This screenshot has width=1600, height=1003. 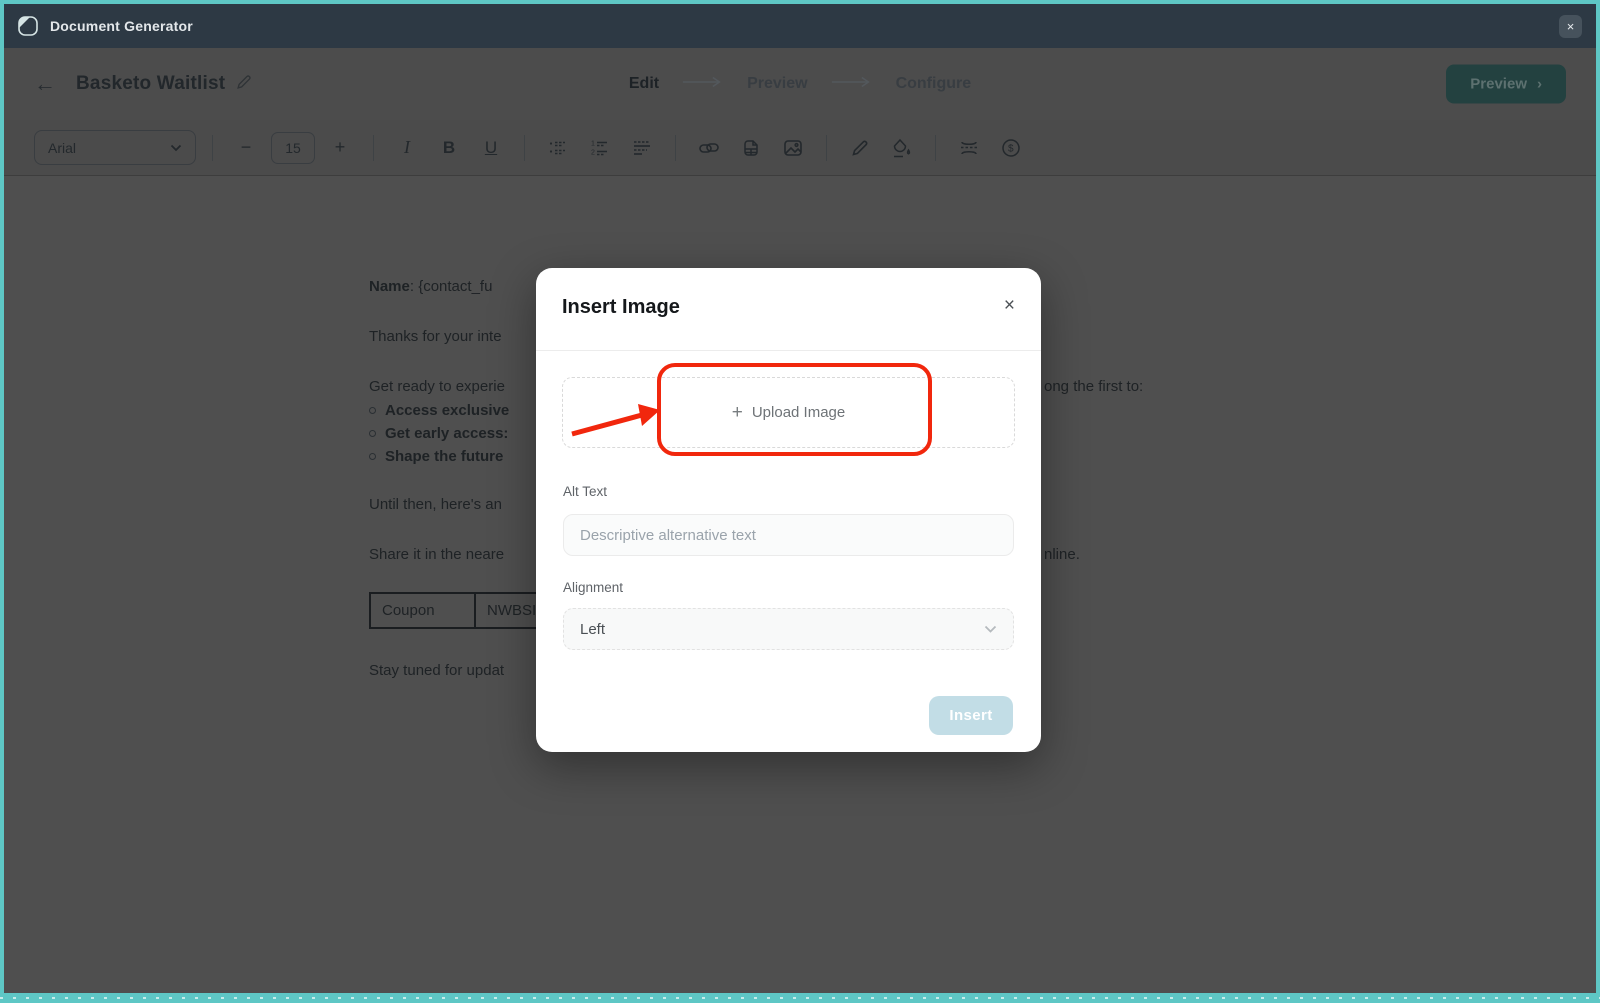 I want to click on rename-pencil-icon, so click(x=244, y=84).